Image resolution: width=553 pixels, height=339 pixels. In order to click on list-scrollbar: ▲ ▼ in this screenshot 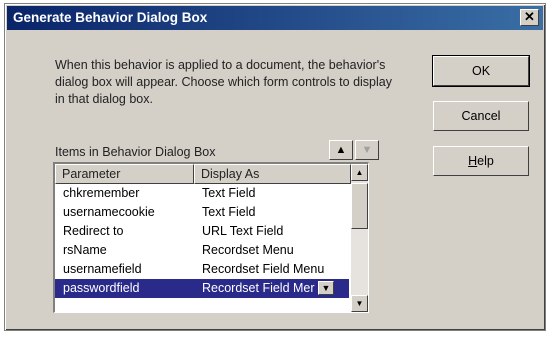, I will do `click(359, 238)`.